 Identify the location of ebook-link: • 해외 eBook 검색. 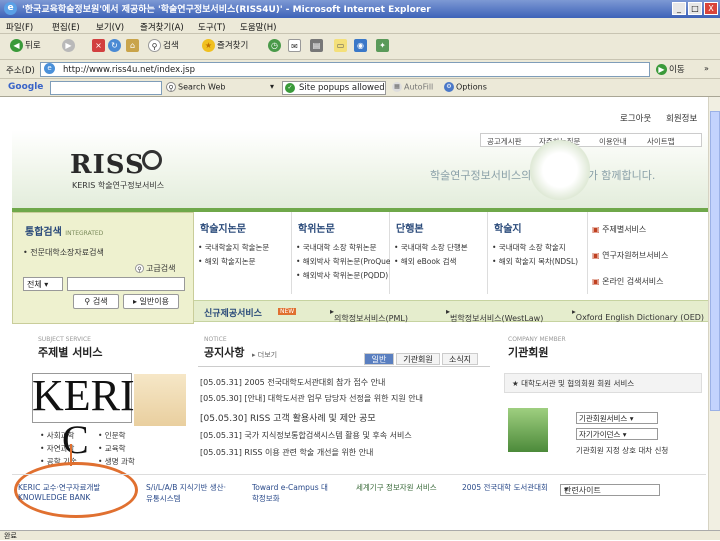
(425, 261).